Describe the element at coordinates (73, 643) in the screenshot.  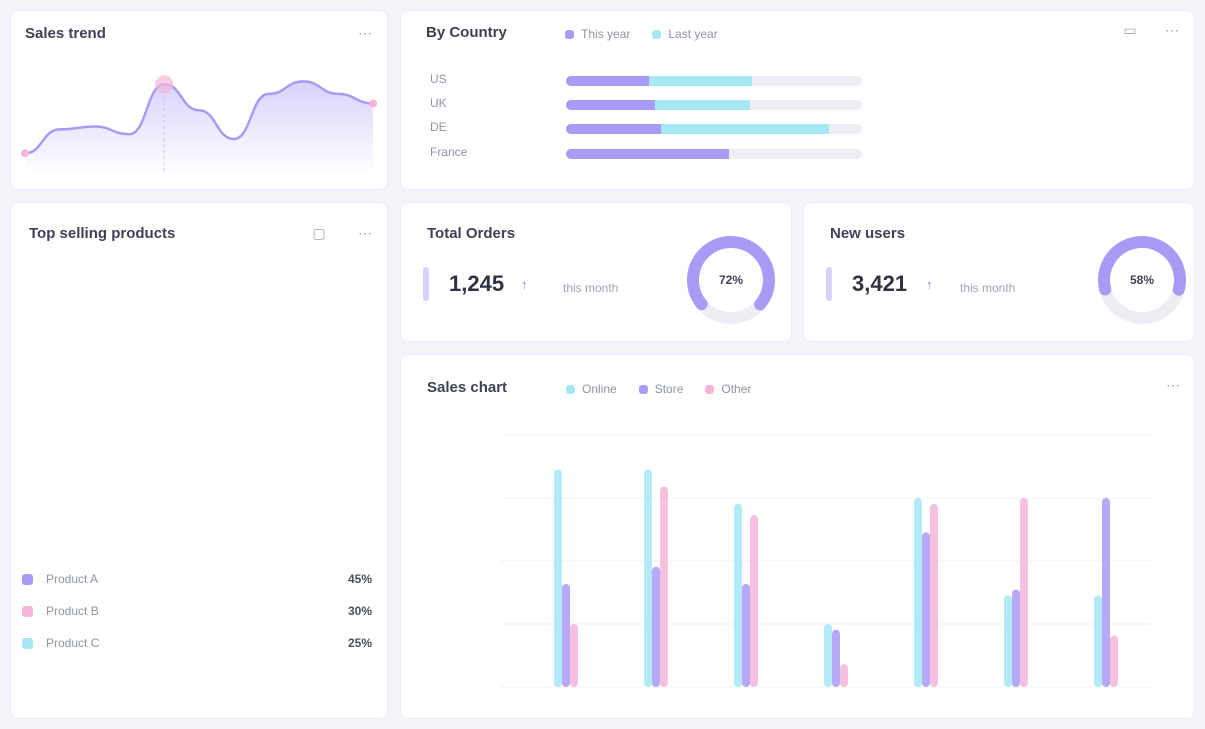
I see `product-name: Product C` at that location.